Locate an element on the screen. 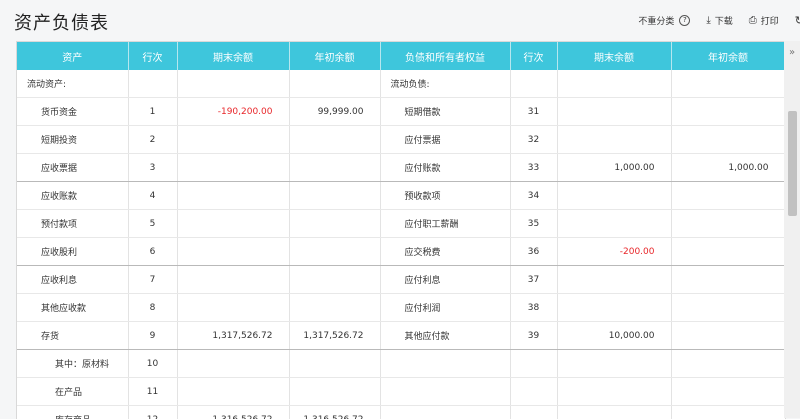  toolbar: 不重分类 ? ⤓ 下载 ⎙ 打印 ↻ is located at coordinates (719, 20).